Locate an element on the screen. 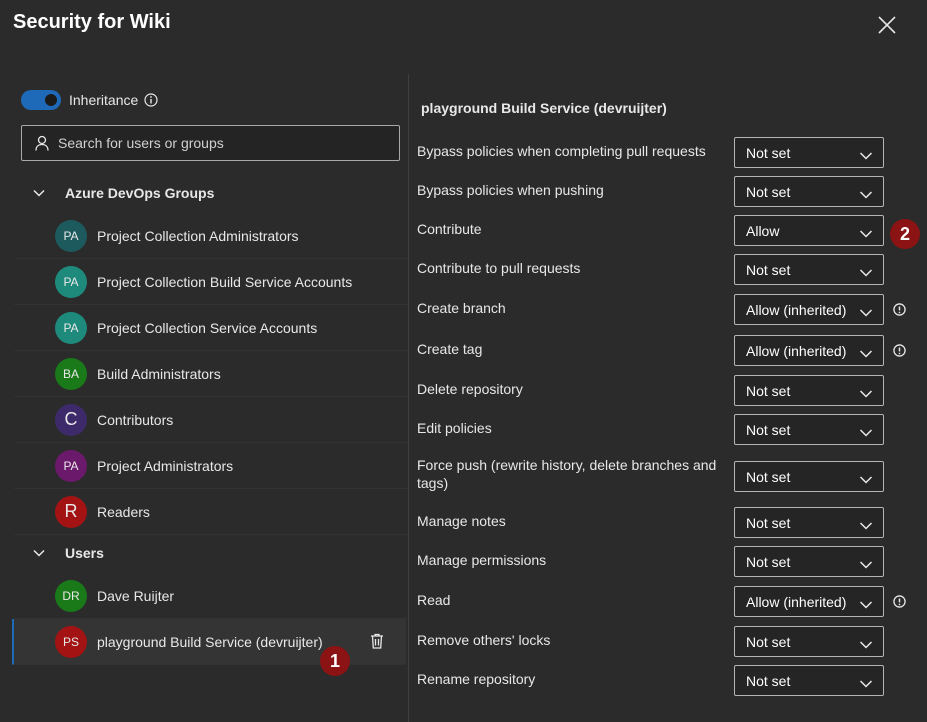 The height and width of the screenshot is (722, 927). close-button is located at coordinates (887, 25).